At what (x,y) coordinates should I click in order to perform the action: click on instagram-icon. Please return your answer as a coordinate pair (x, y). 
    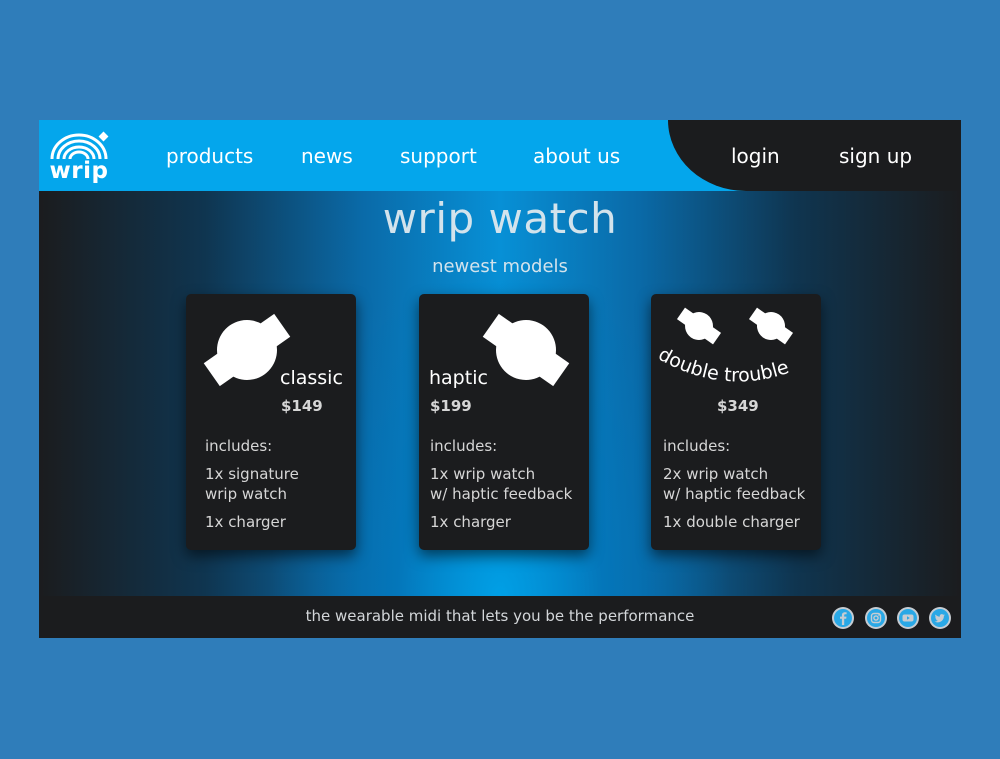
    Looking at the image, I should click on (876, 618).